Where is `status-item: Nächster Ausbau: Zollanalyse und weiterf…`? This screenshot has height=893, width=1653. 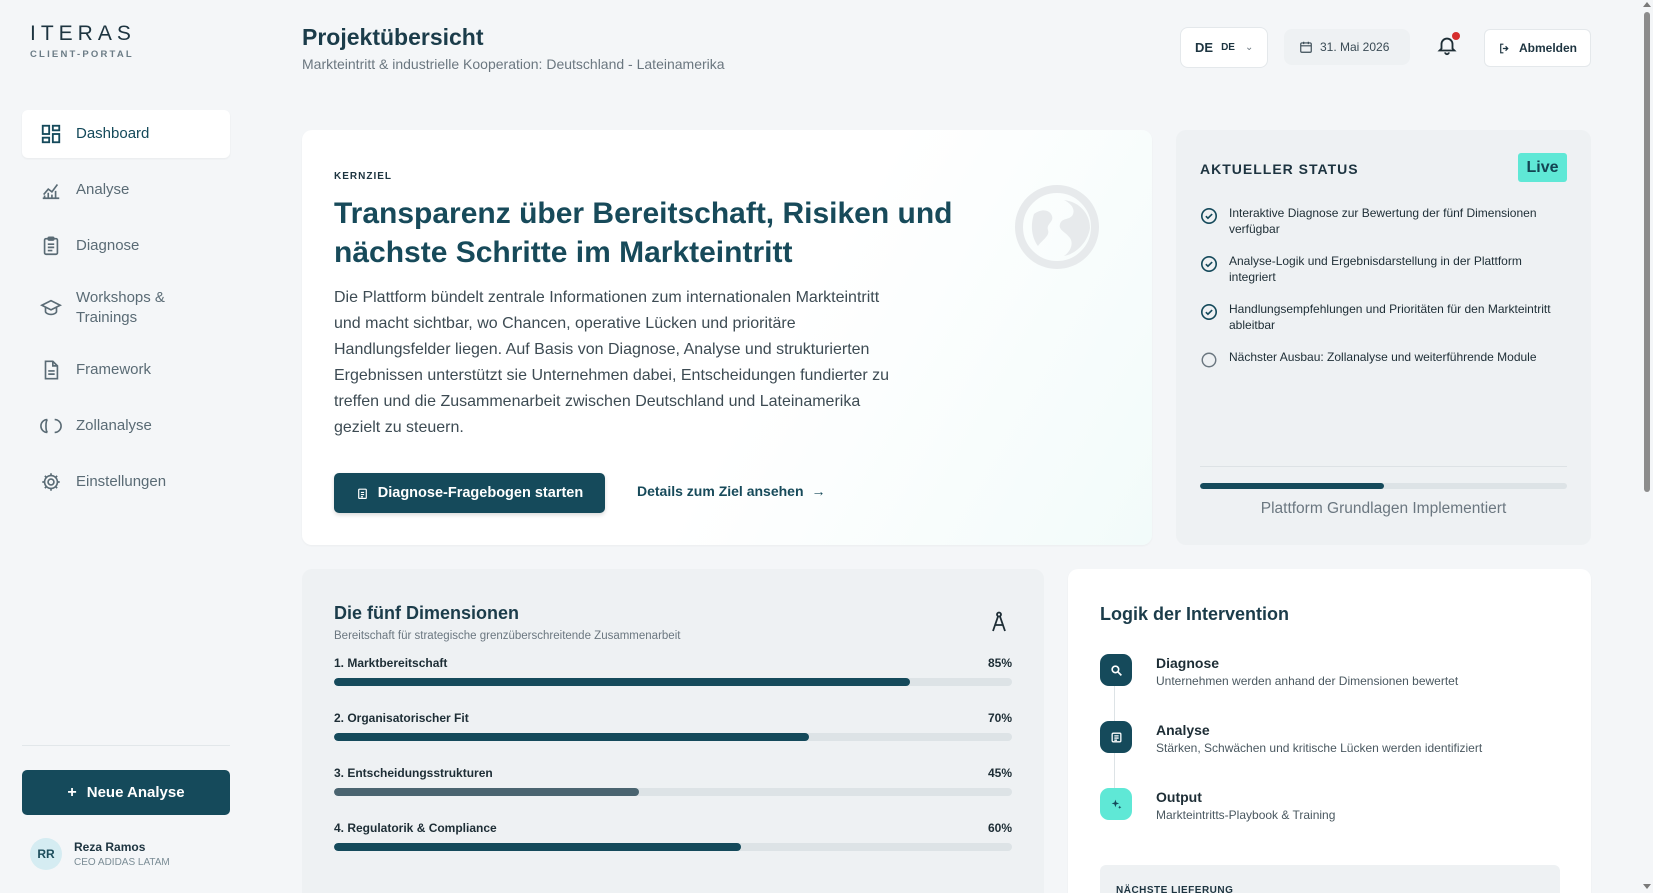 status-item: Nächster Ausbau: Zollanalyse und weiterf… is located at coordinates (1385, 359).